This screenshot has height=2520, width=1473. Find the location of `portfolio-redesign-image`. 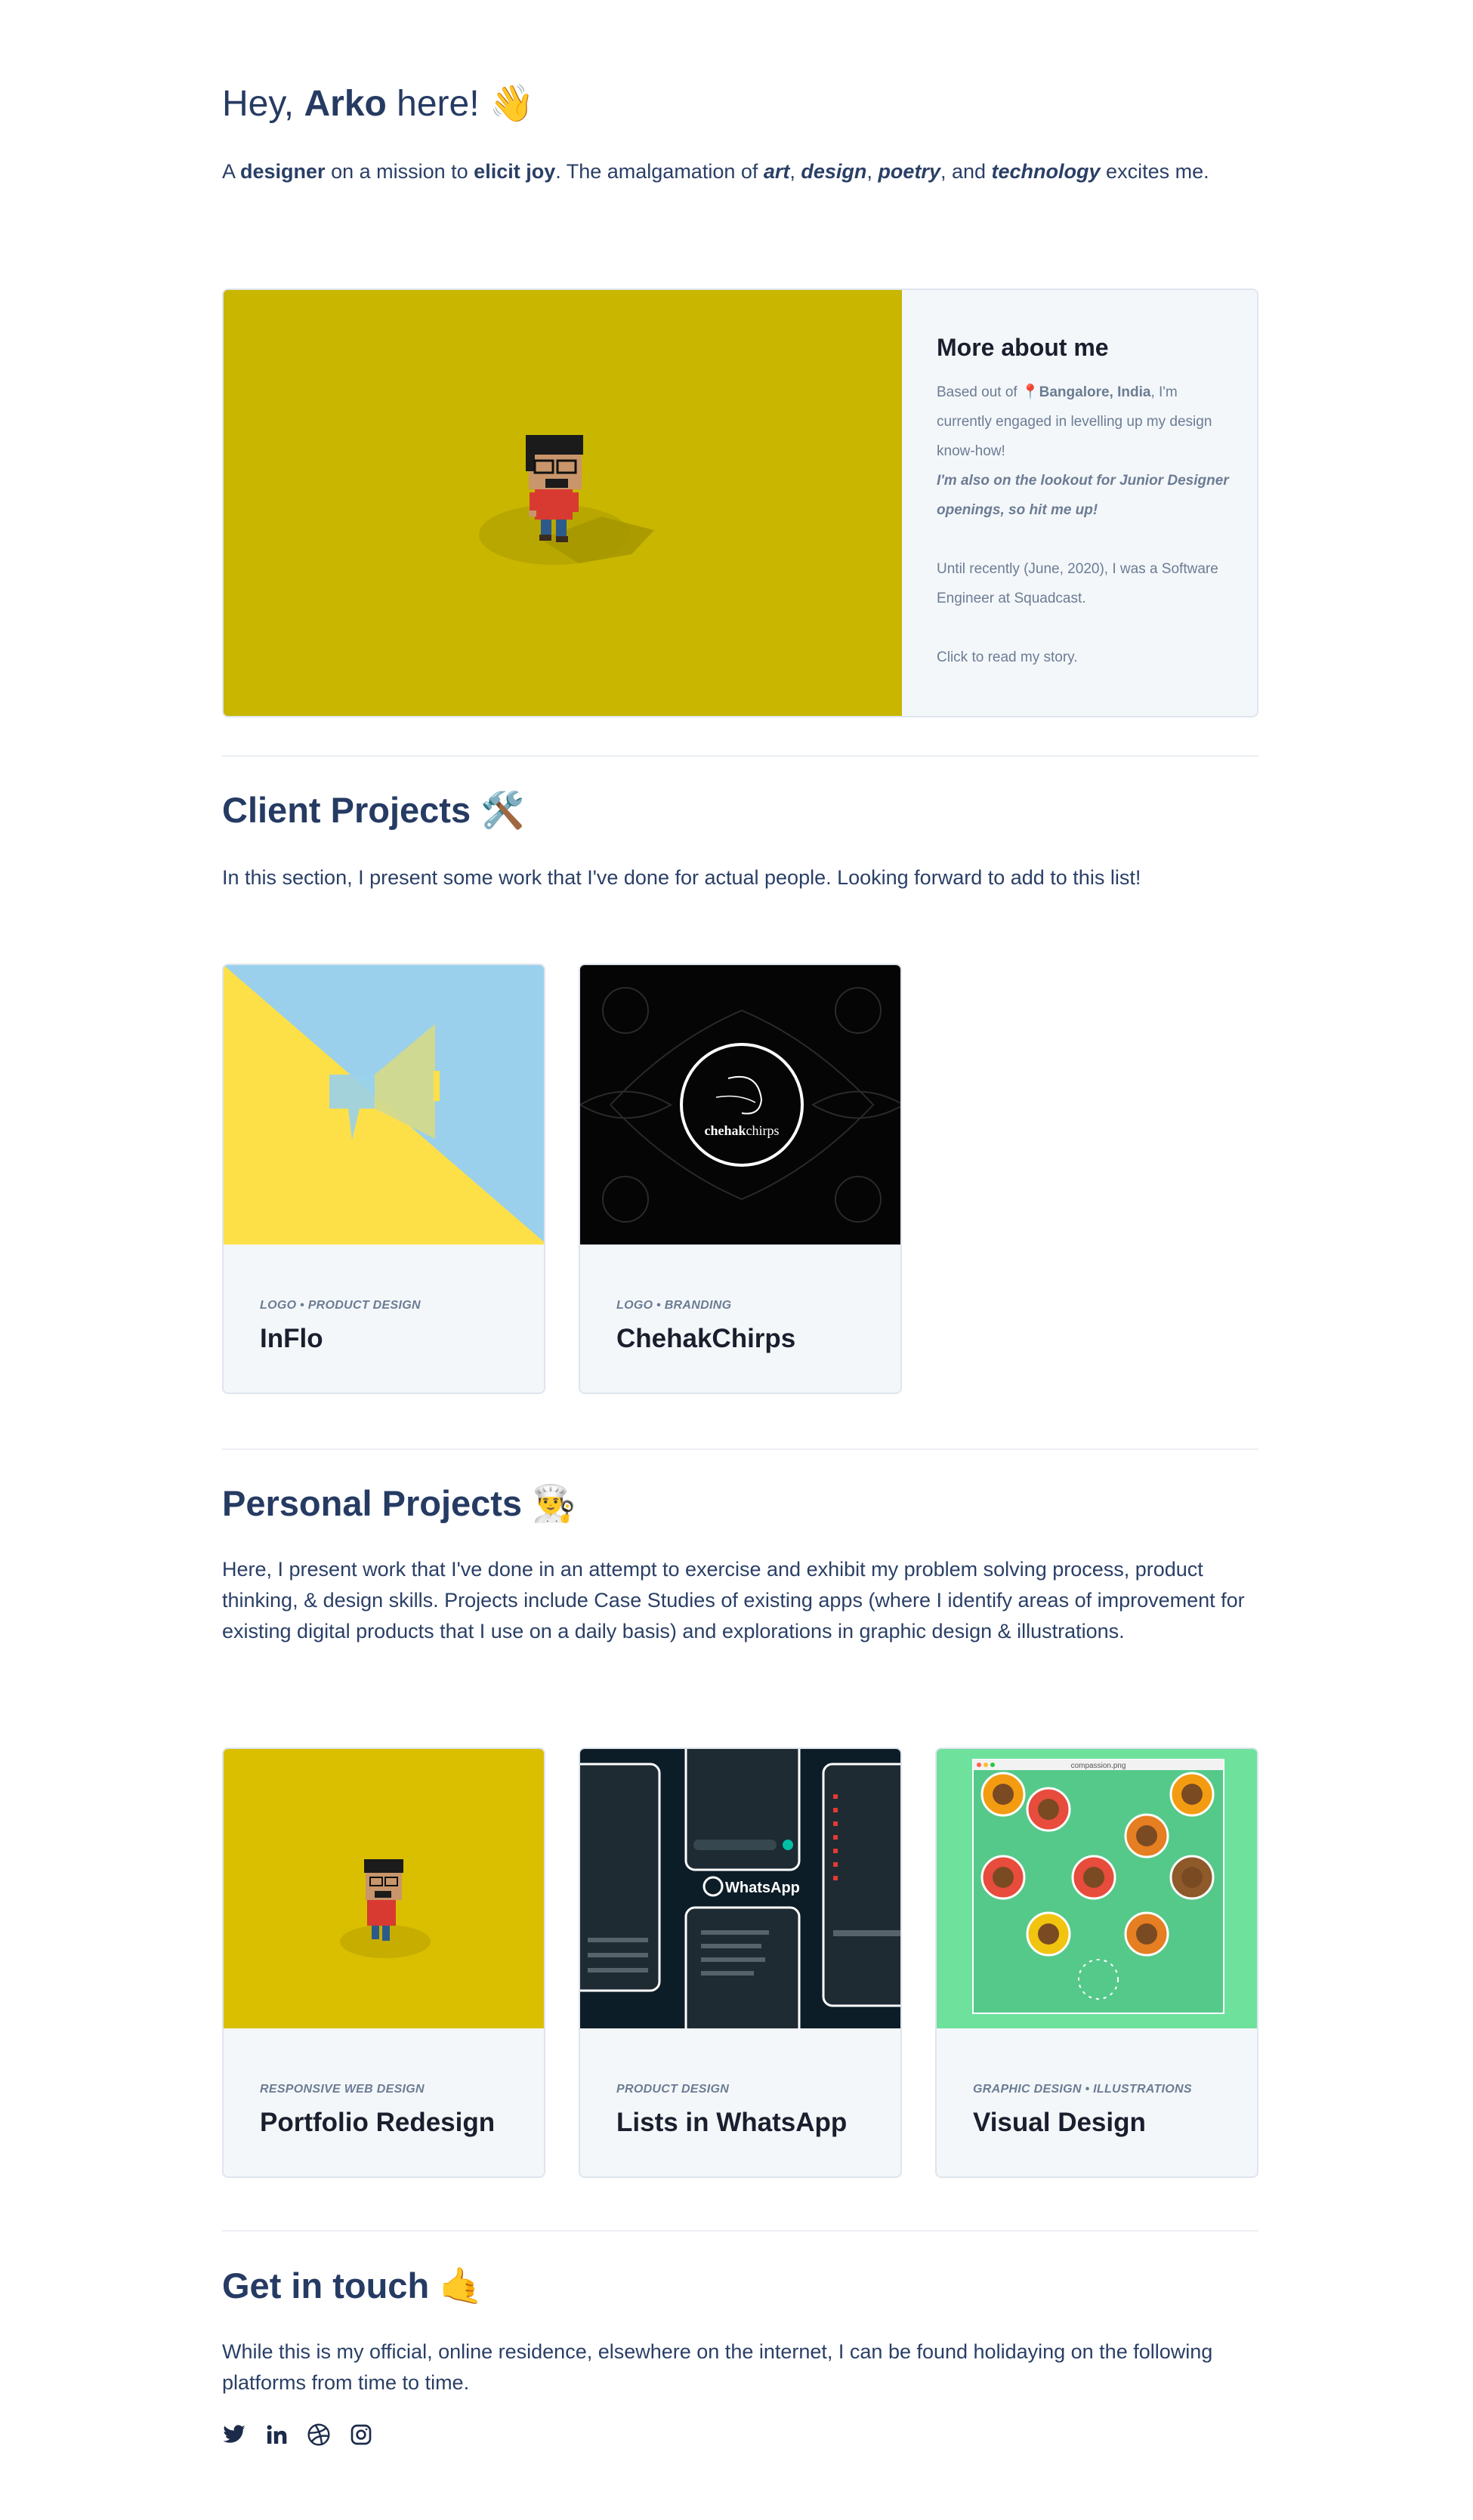

portfolio-redesign-image is located at coordinates (384, 1888).